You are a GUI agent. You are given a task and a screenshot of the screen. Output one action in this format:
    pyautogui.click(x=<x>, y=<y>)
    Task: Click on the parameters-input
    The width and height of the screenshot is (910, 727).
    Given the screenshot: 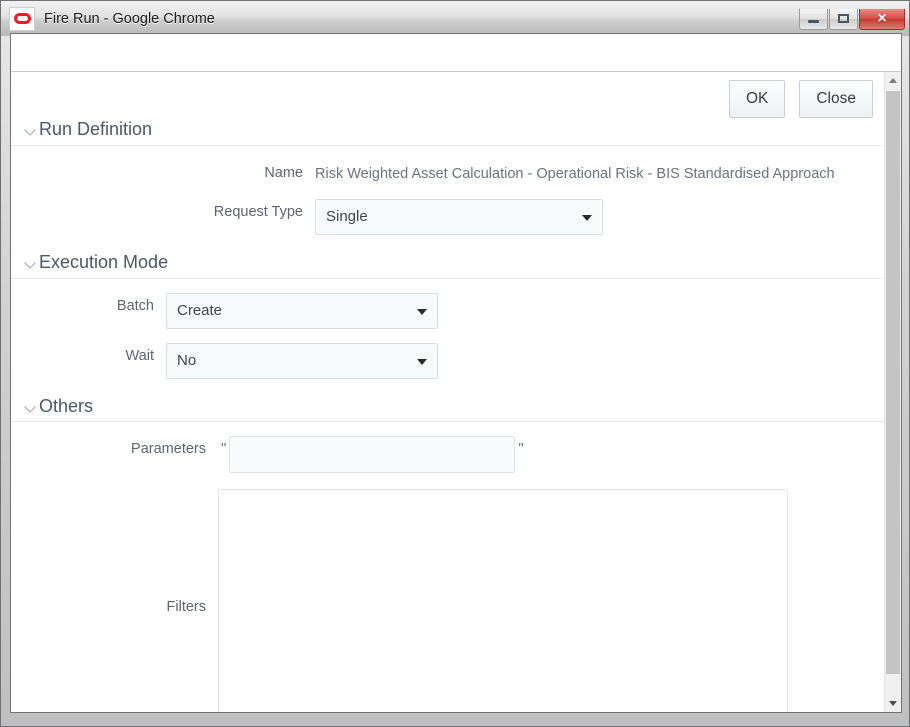 What is the action you would take?
    pyautogui.click(x=372, y=455)
    